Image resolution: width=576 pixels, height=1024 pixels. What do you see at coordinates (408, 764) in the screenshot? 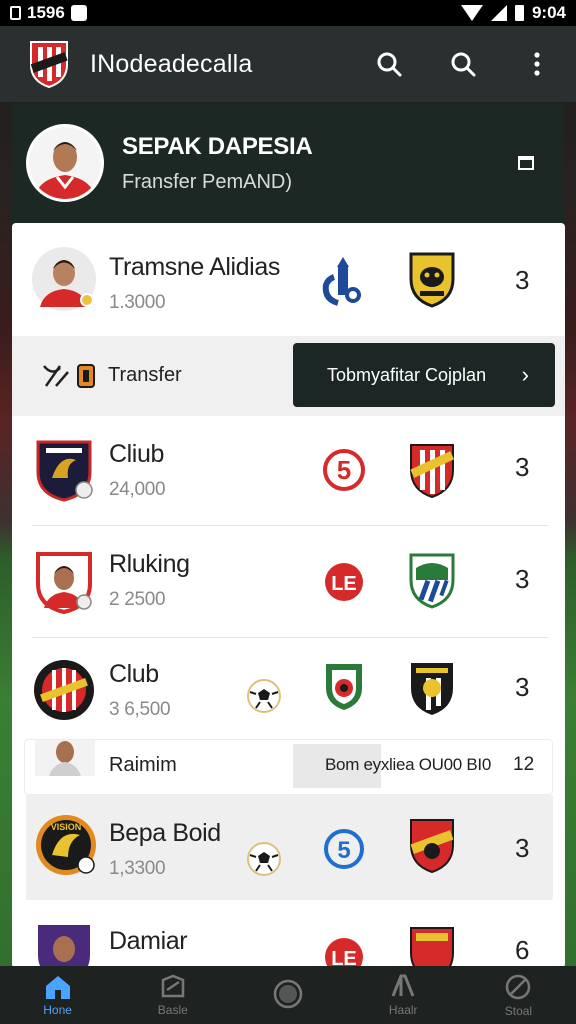
I see `player-detail: Bom eyxliea OU00 BI0` at bounding box center [408, 764].